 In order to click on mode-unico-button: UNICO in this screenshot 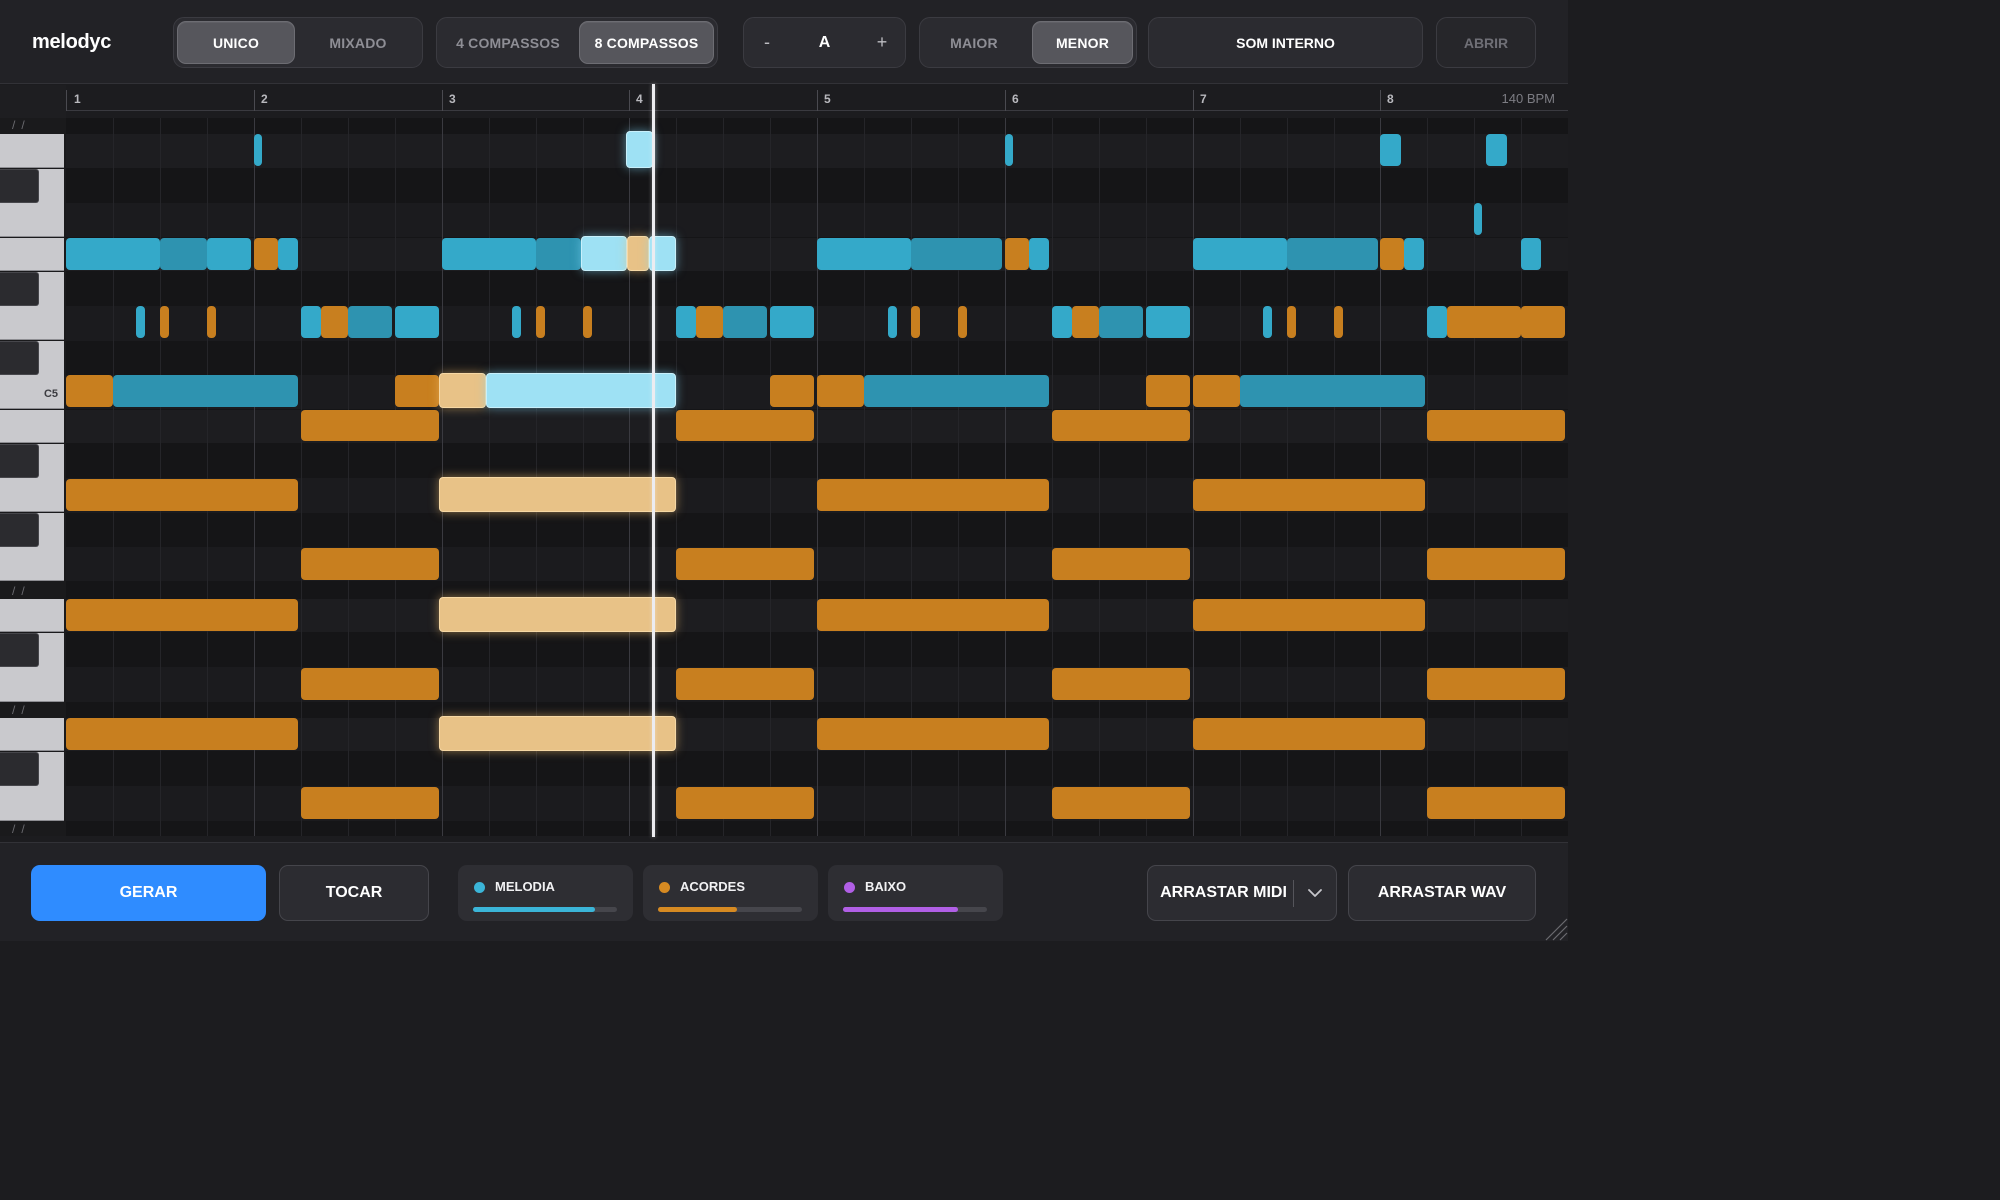, I will do `click(236, 42)`.